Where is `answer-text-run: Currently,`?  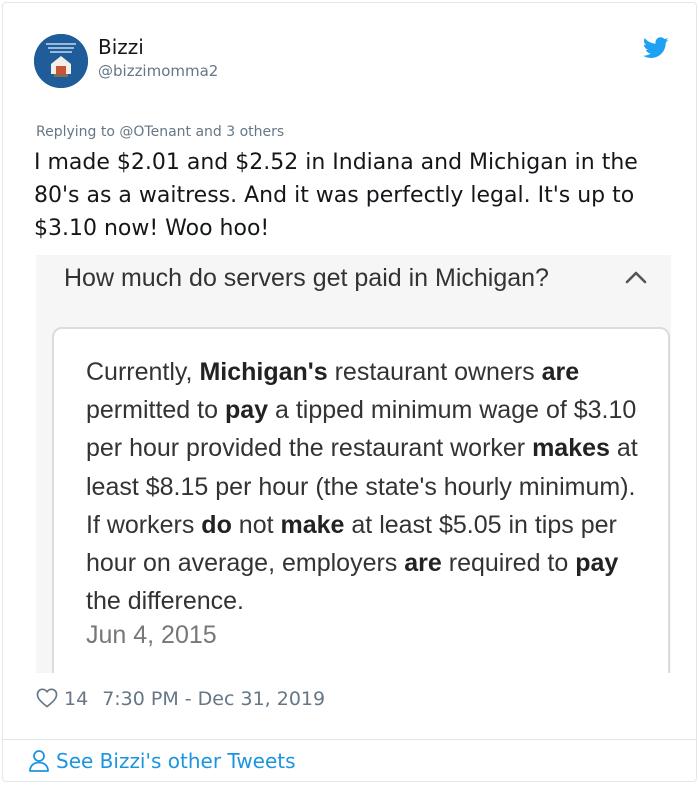
answer-text-run: Currently, is located at coordinates (143, 372).